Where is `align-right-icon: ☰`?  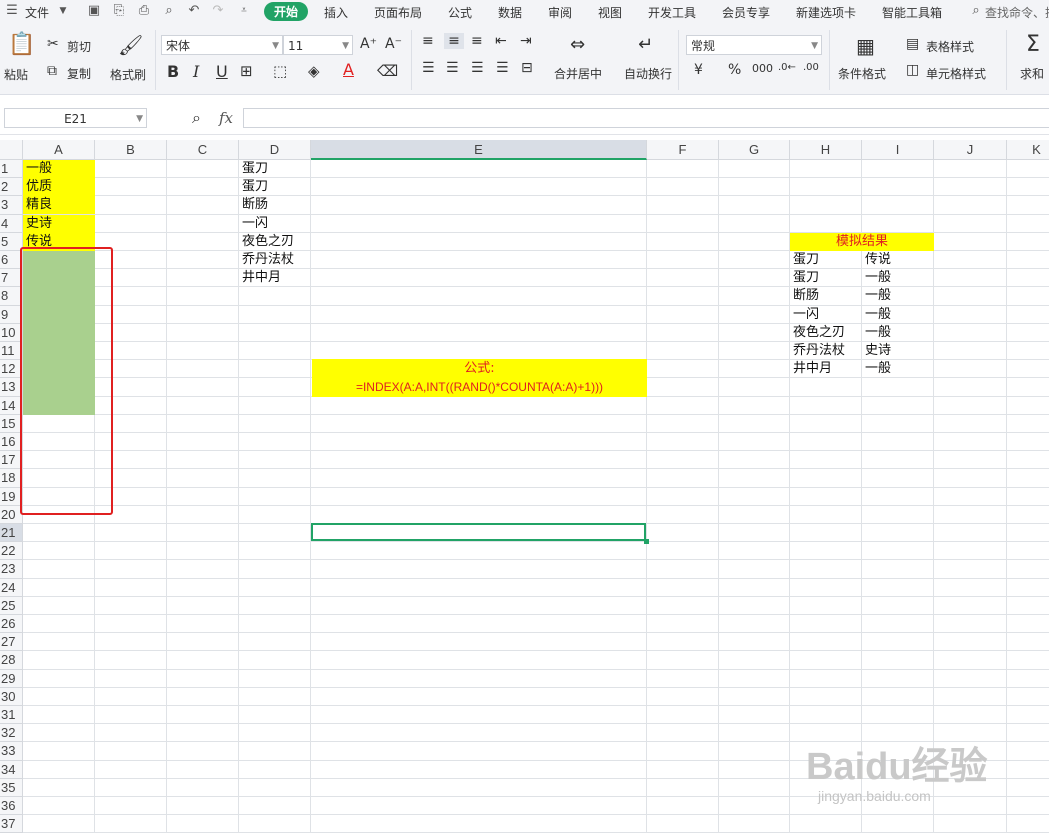 align-right-icon: ☰ is located at coordinates (477, 68).